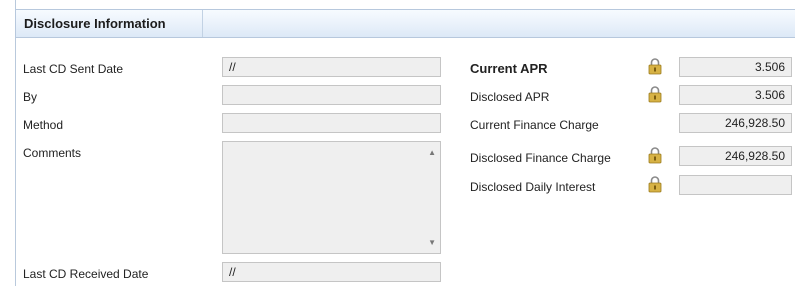 This screenshot has height=286, width=795. What do you see at coordinates (510, 97) in the screenshot?
I see `disclosed-apr-label: Disclosed APR` at bounding box center [510, 97].